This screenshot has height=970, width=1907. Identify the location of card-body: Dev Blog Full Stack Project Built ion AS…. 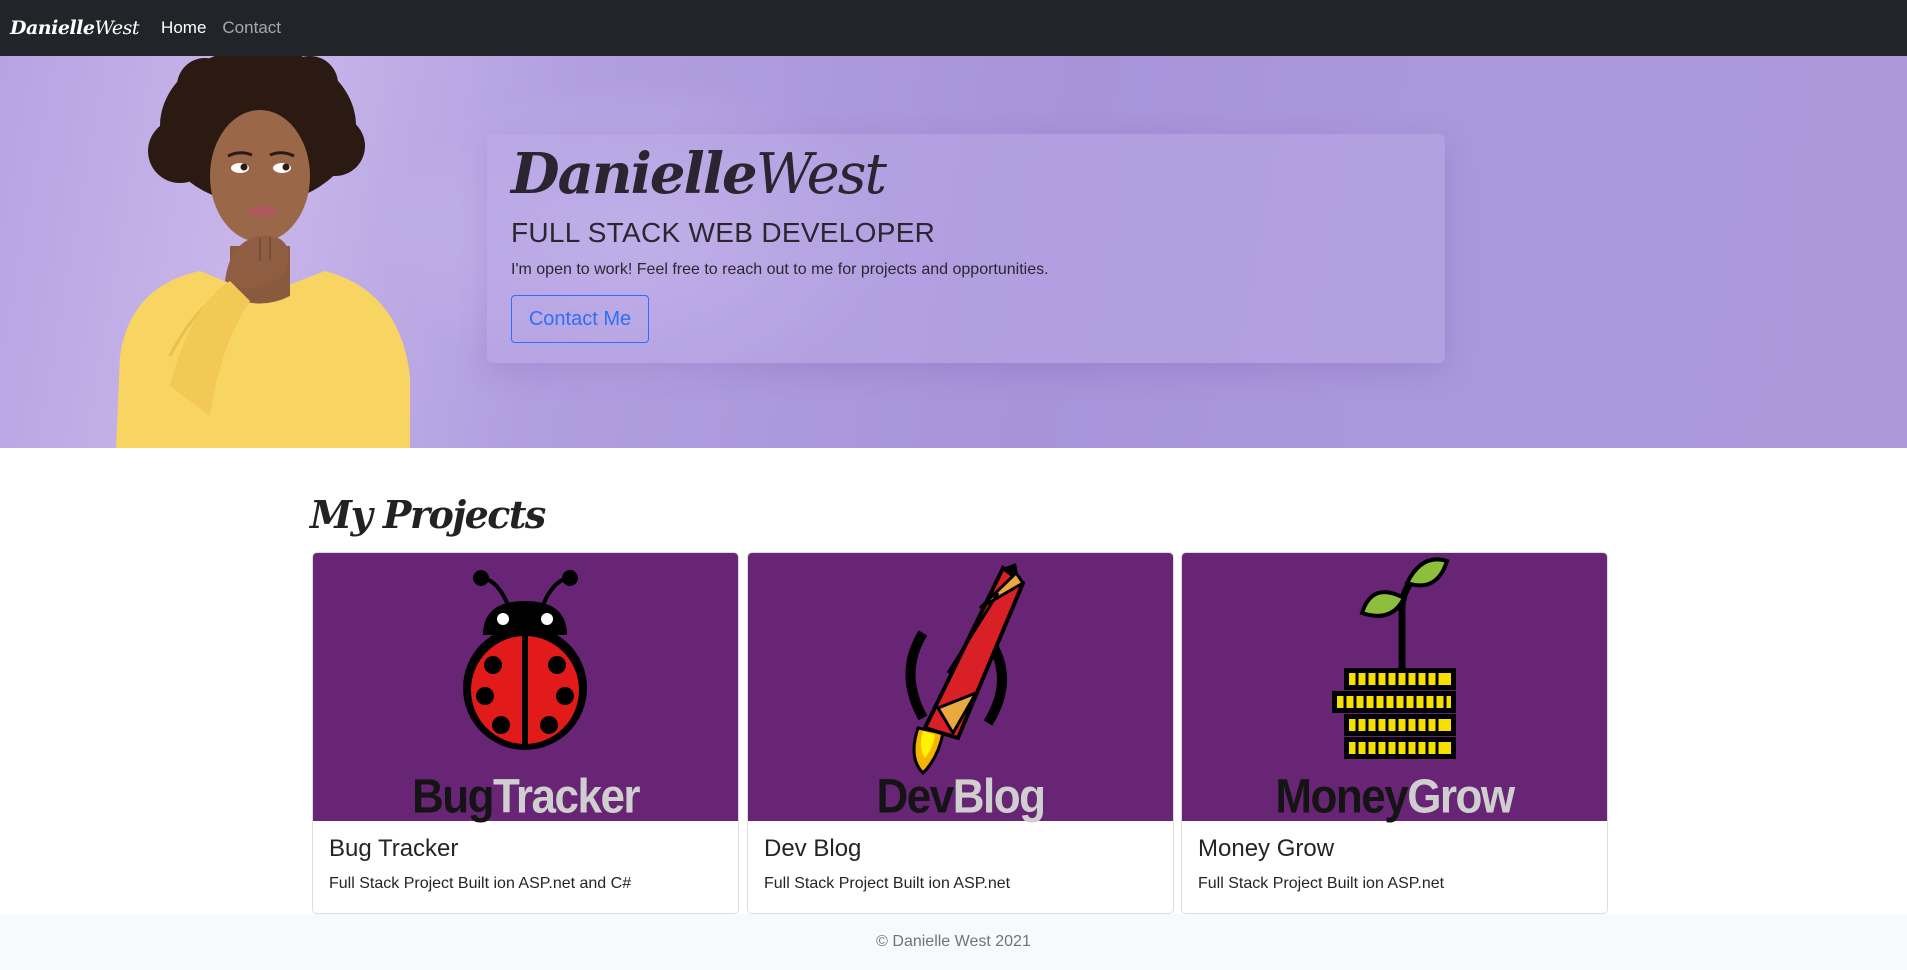
(960, 864).